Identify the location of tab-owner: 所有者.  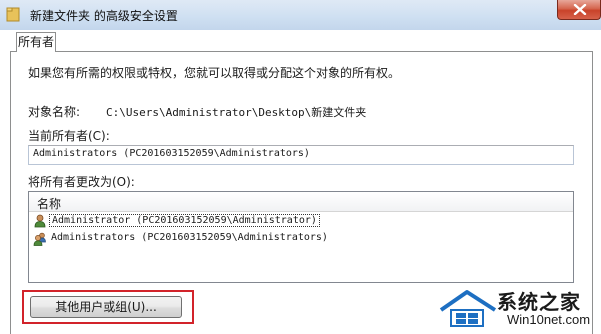
(36, 42).